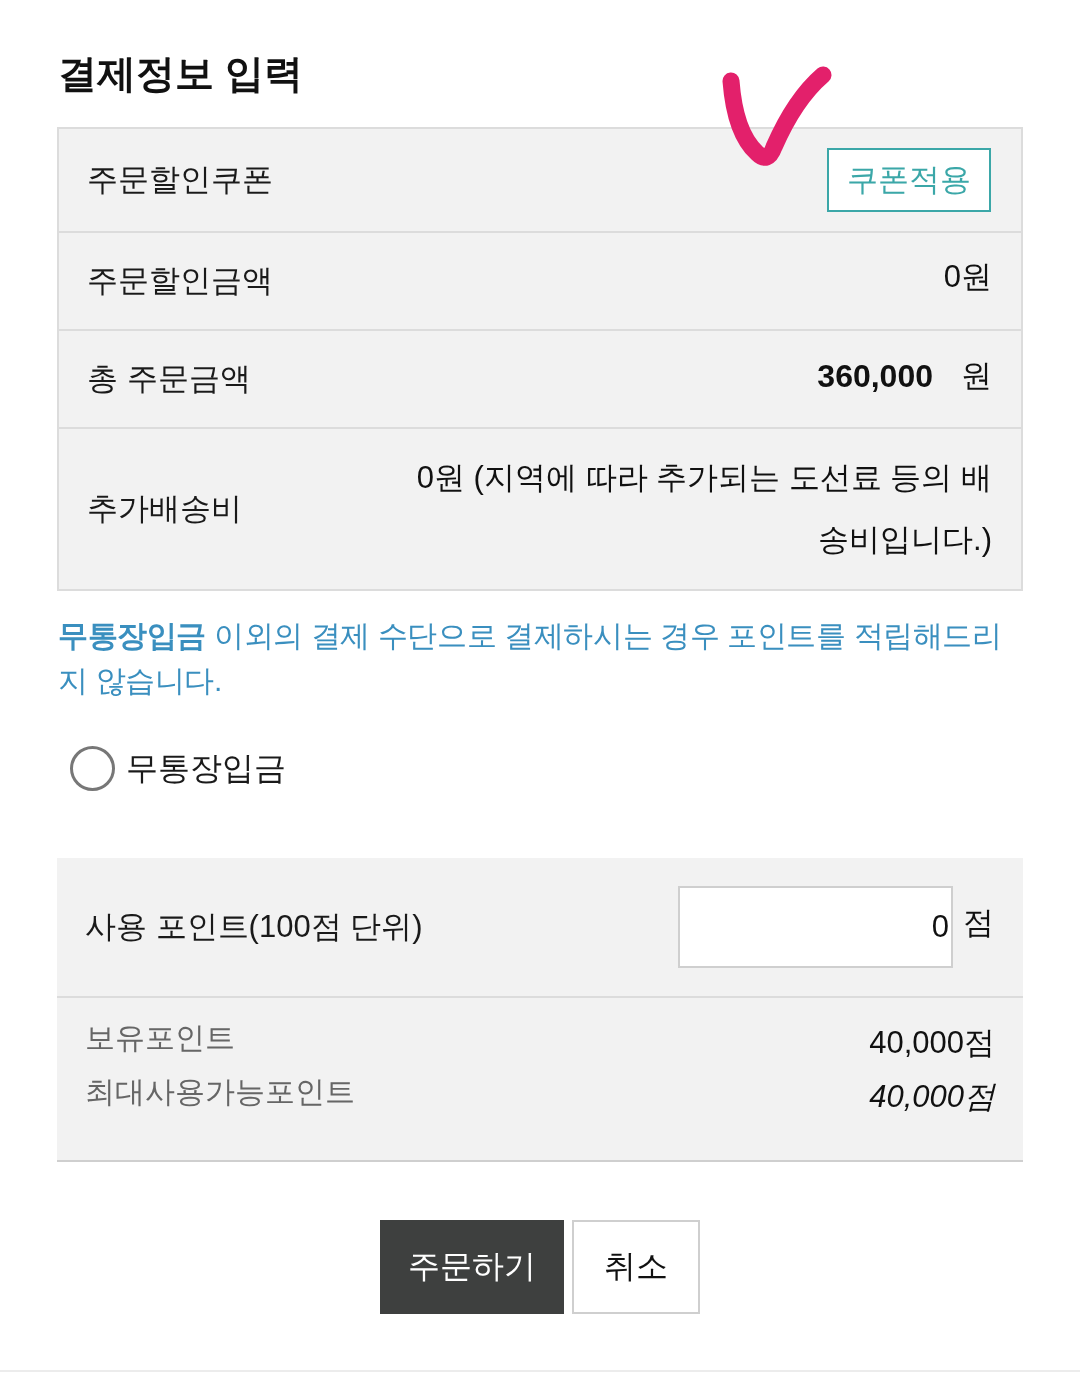 This screenshot has width=1080, height=1376. I want to click on row-label: 추가배송비, so click(164, 509).